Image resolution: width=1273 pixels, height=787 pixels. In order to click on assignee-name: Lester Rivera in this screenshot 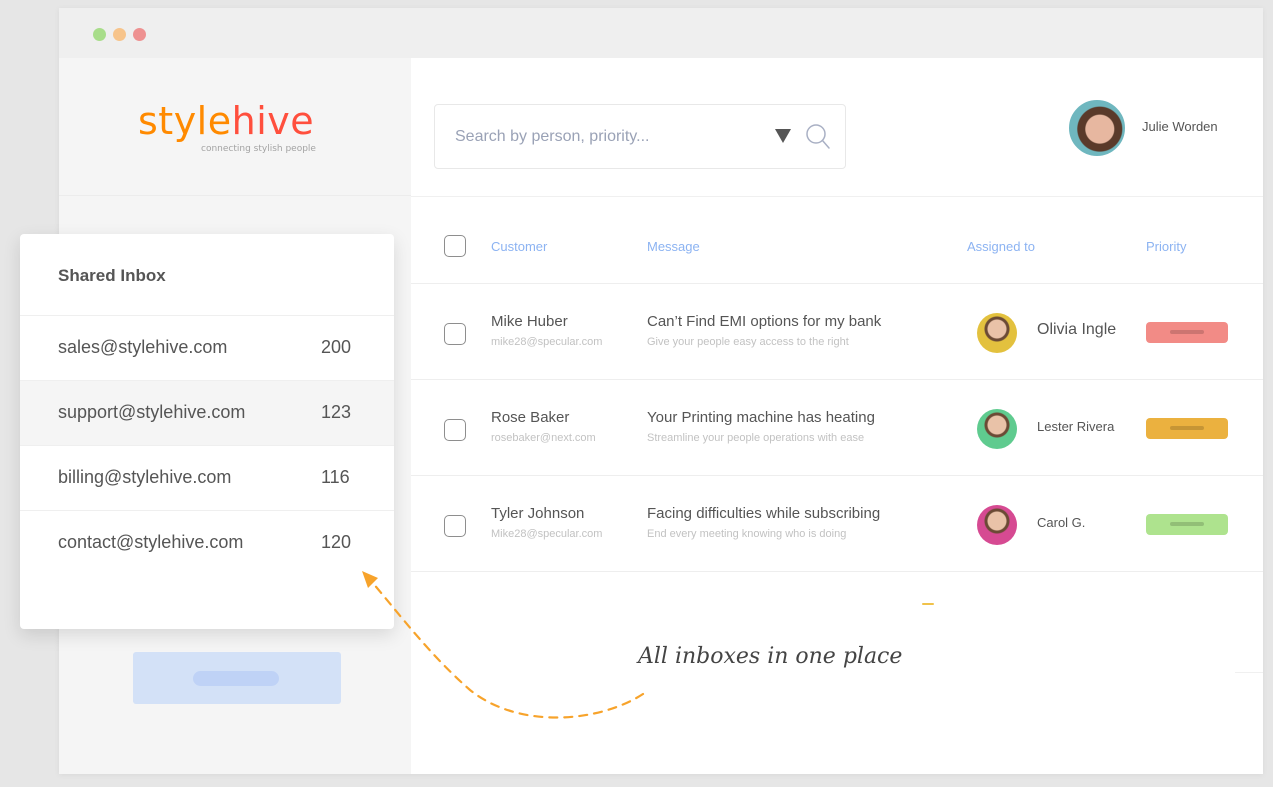, I will do `click(1075, 426)`.